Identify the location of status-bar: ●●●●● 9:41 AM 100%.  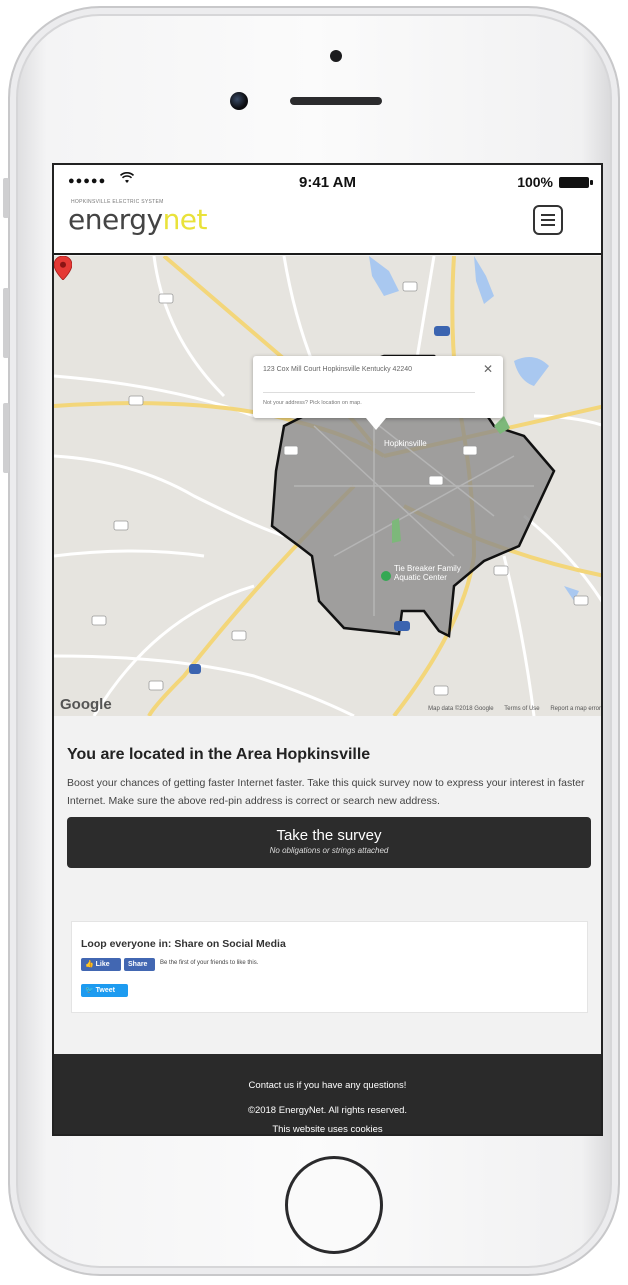
(327, 180).